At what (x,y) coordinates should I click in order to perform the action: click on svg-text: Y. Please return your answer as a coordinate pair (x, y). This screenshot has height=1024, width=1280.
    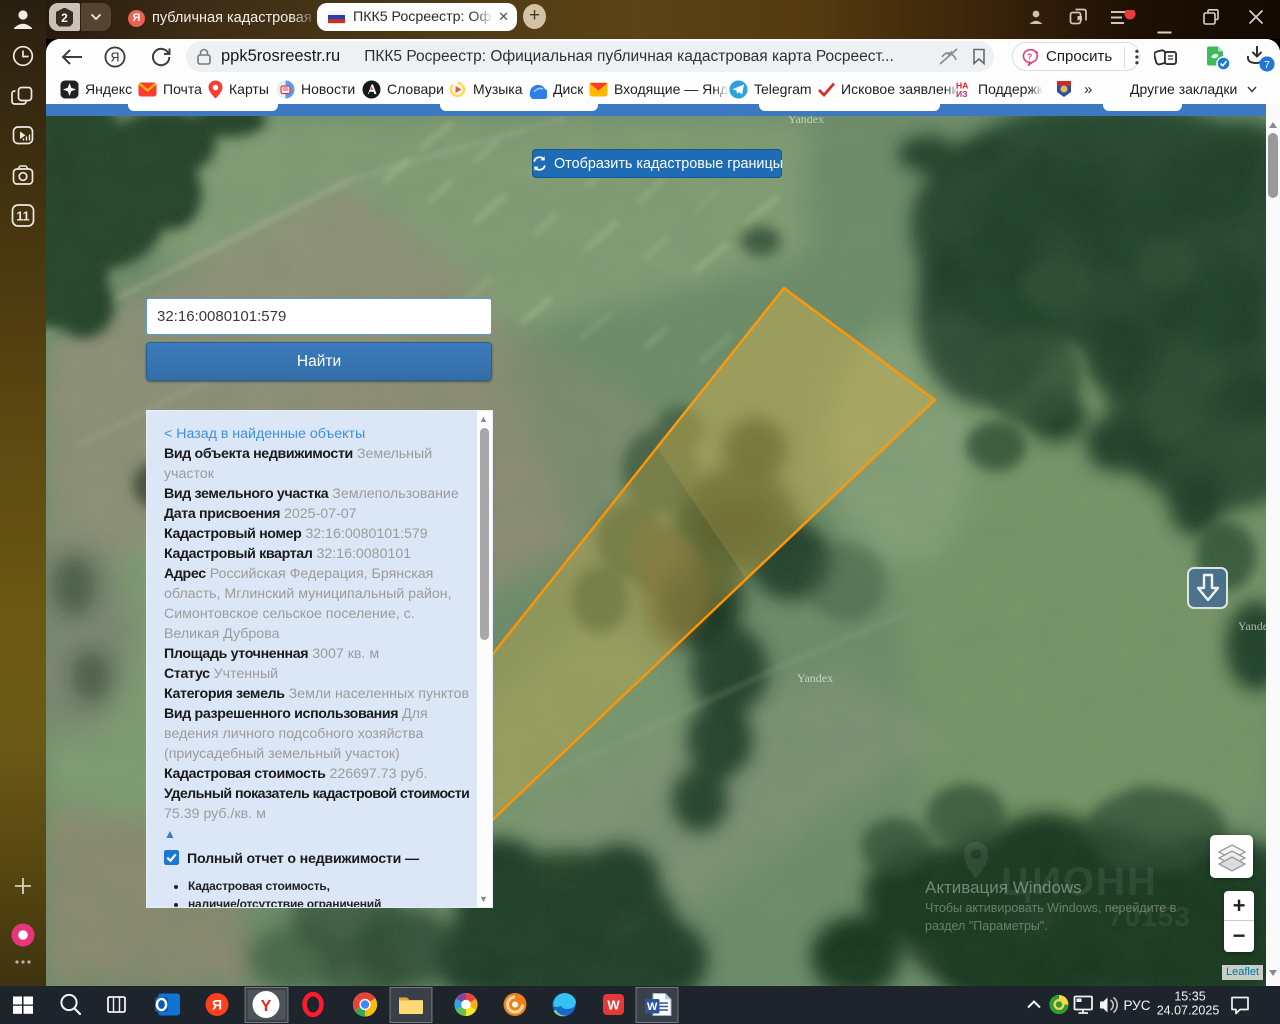
    Looking at the image, I should click on (266, 1006).